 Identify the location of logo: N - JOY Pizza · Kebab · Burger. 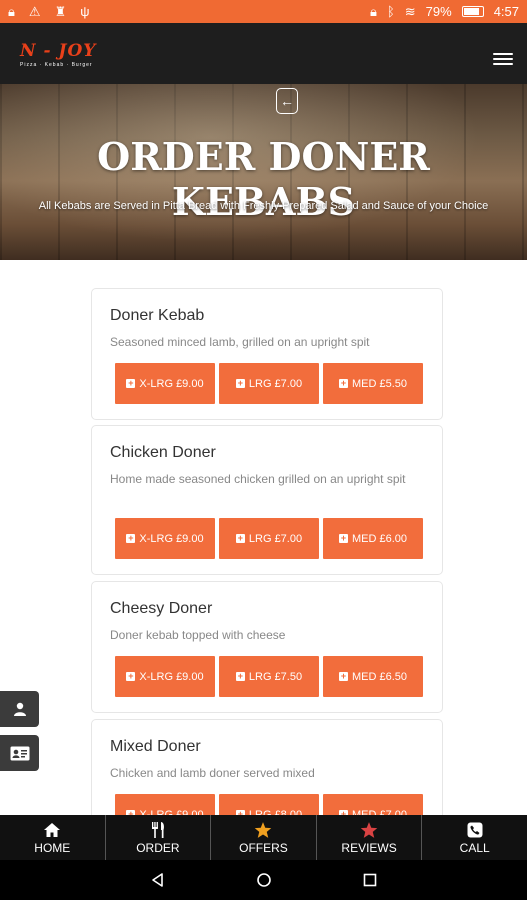
(58, 54).